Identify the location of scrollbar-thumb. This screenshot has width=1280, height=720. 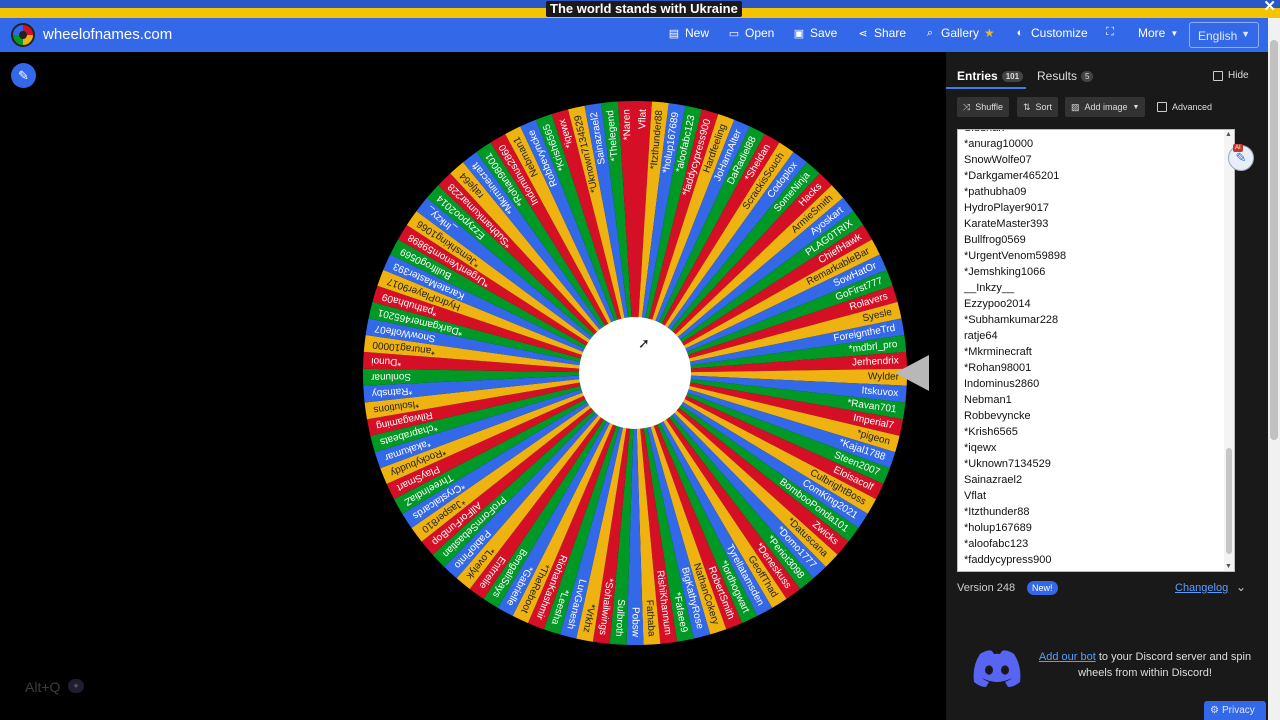
(1274, 240).